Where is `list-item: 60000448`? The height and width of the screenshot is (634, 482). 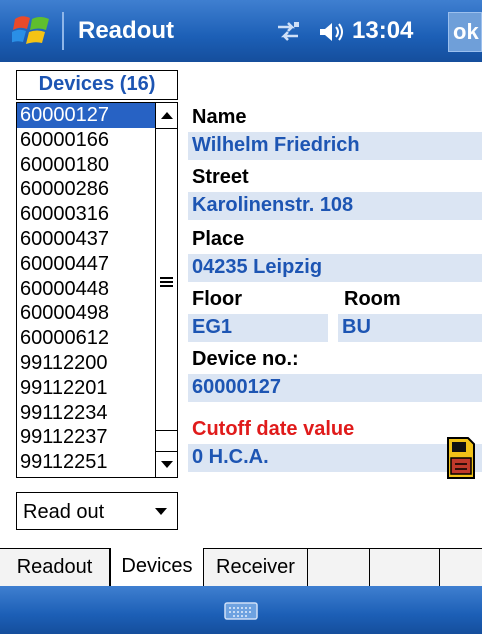
list-item: 60000448 is located at coordinates (86, 289).